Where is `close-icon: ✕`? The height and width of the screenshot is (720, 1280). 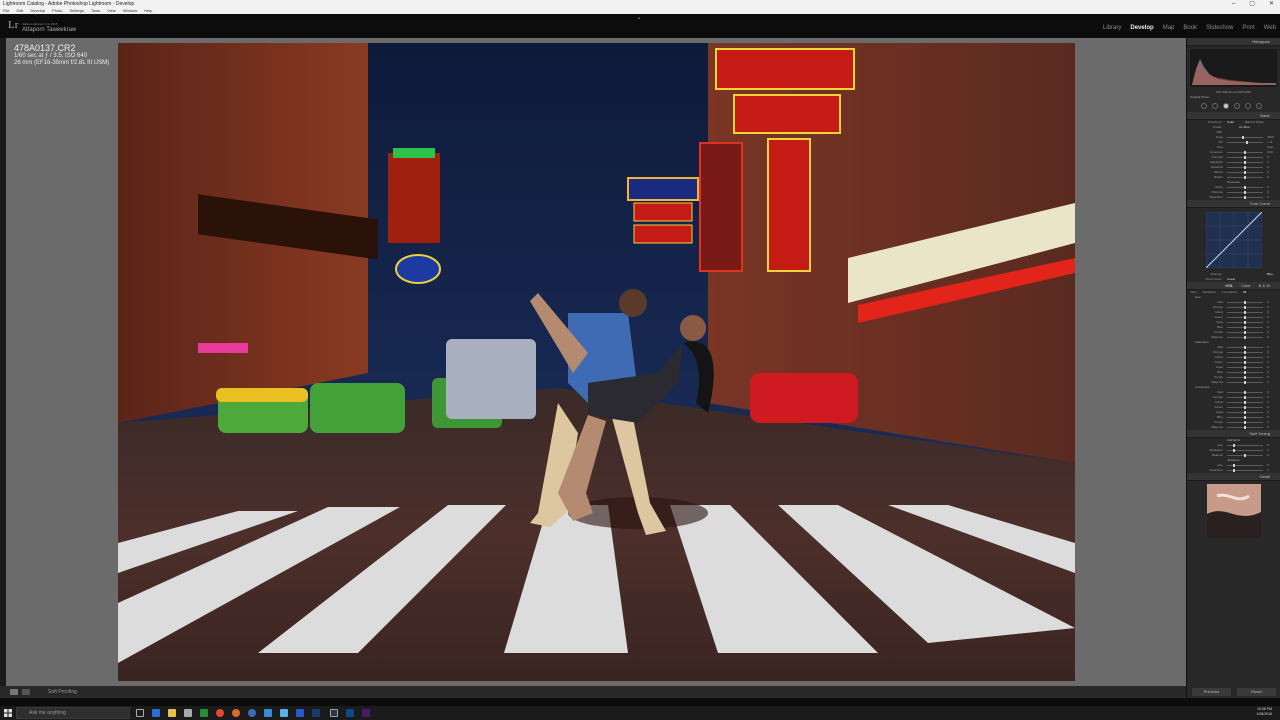
close-icon: ✕ is located at coordinates (1271, 4).